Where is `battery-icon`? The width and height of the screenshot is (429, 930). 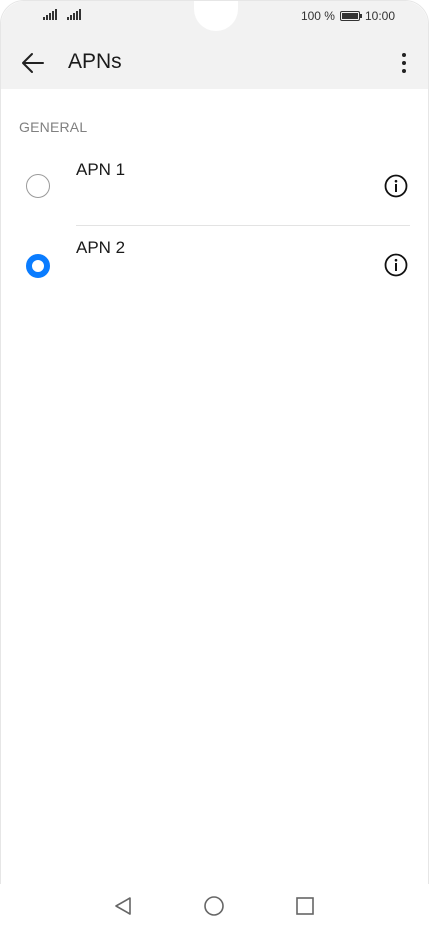 battery-icon is located at coordinates (350, 16).